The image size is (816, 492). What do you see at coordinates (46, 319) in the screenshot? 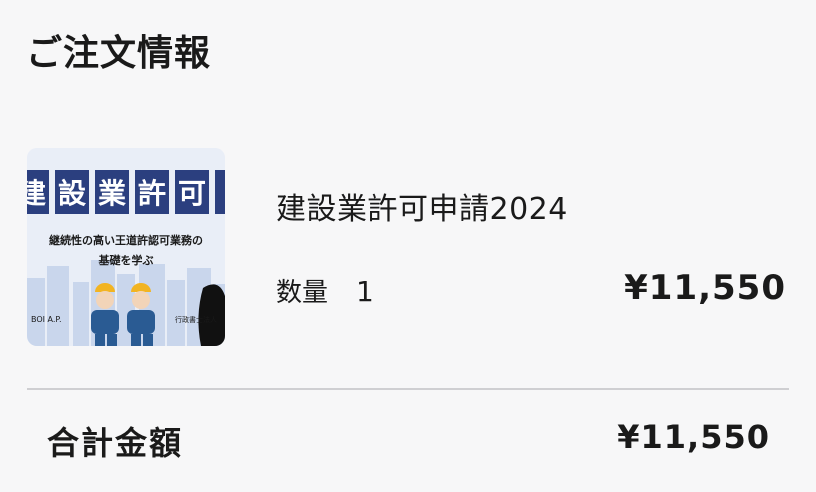
I see `thumbnail-footer-left: BOI A.P.` at bounding box center [46, 319].